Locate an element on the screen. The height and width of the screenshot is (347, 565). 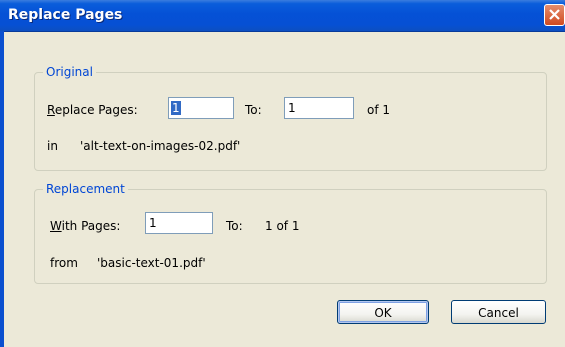
window-frame-left is located at coordinates (2, 189).